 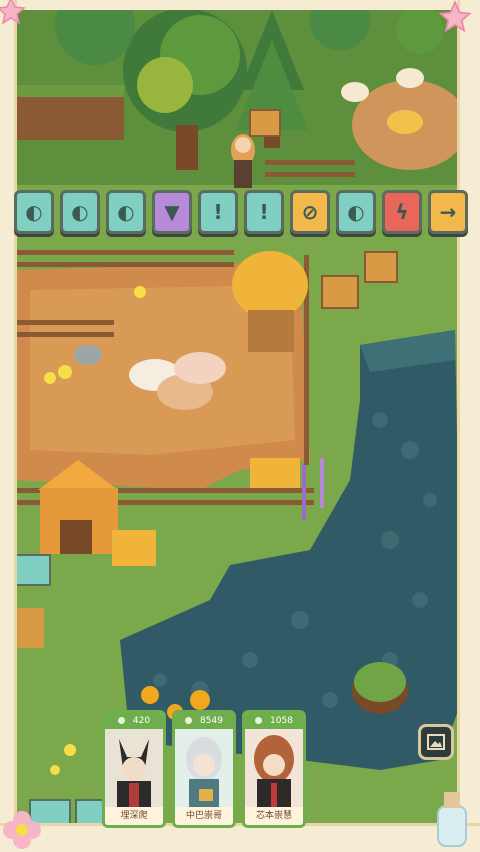 I want to click on hero-card-cost-value: 420, so click(x=141, y=721).